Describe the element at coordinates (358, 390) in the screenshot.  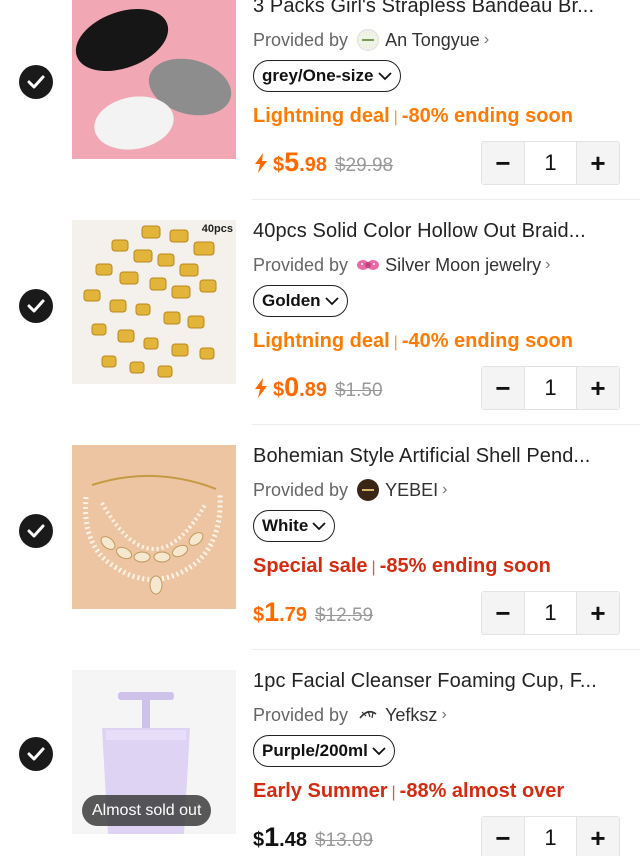
I see `original-price: $1.50` at that location.